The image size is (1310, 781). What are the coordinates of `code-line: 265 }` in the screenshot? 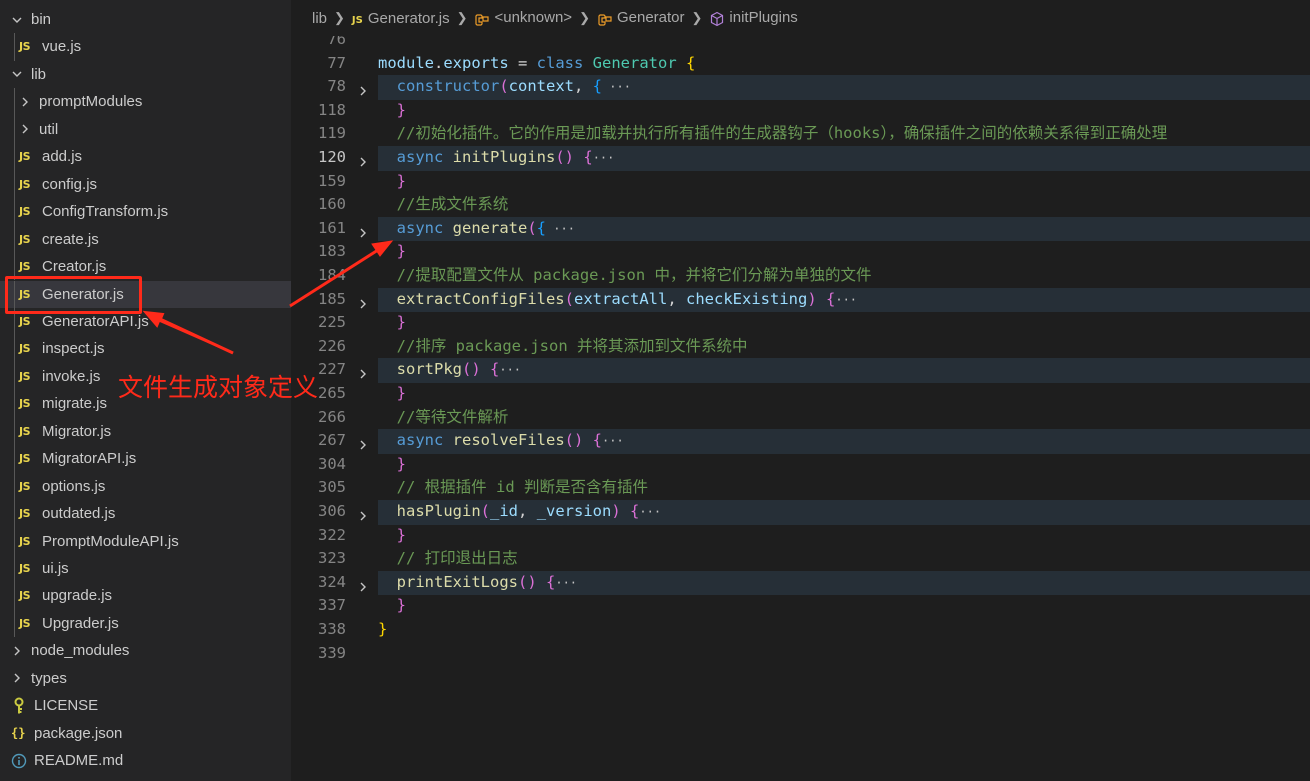 It's located at (800, 394).